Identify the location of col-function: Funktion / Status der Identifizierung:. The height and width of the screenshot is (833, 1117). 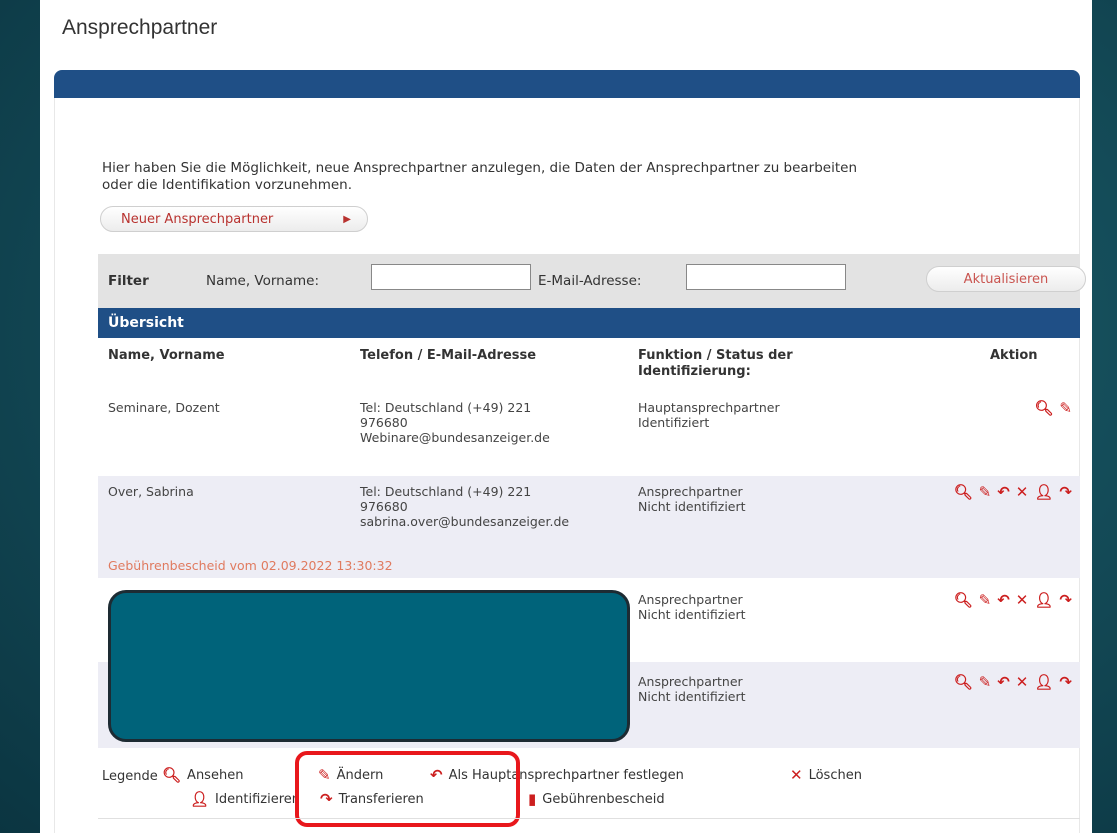
(715, 364).